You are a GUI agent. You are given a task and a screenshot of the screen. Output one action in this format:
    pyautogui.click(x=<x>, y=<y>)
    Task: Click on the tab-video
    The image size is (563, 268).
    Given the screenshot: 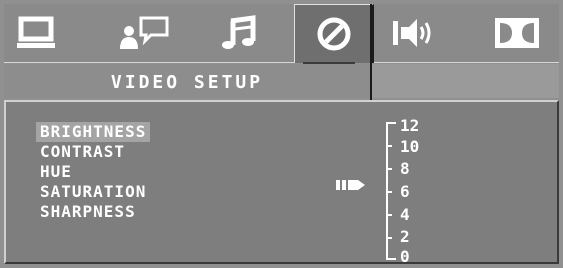 What is the action you would take?
    pyautogui.click(x=334, y=33)
    